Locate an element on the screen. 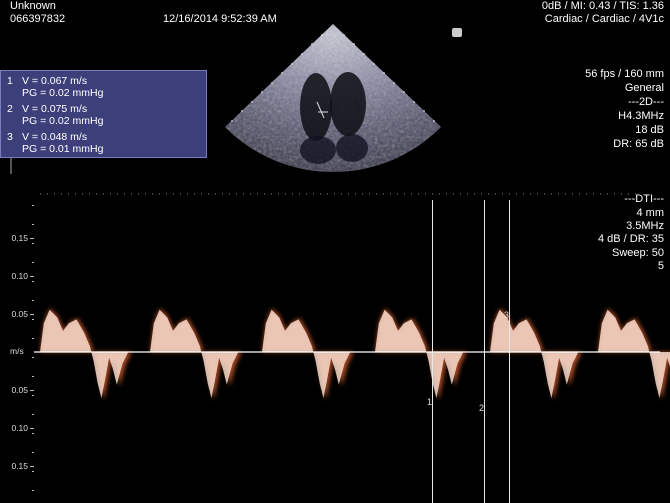 The height and width of the screenshot is (503, 670). measurement-3-index: 3 is located at coordinates (10, 137).